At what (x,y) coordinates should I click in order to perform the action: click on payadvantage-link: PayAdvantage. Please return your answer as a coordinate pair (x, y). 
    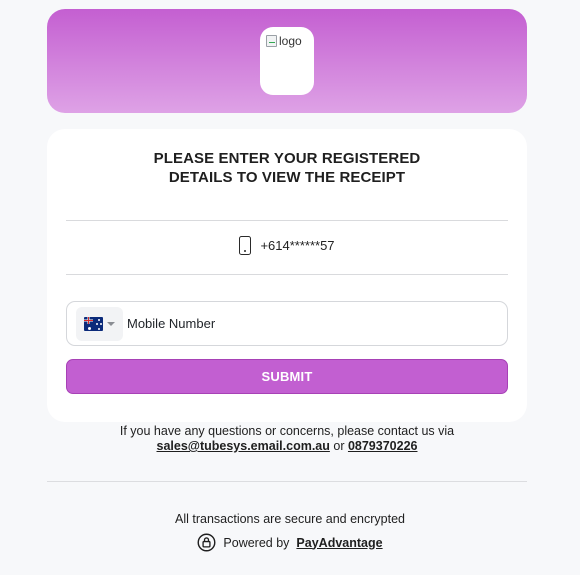
    Looking at the image, I should click on (339, 543).